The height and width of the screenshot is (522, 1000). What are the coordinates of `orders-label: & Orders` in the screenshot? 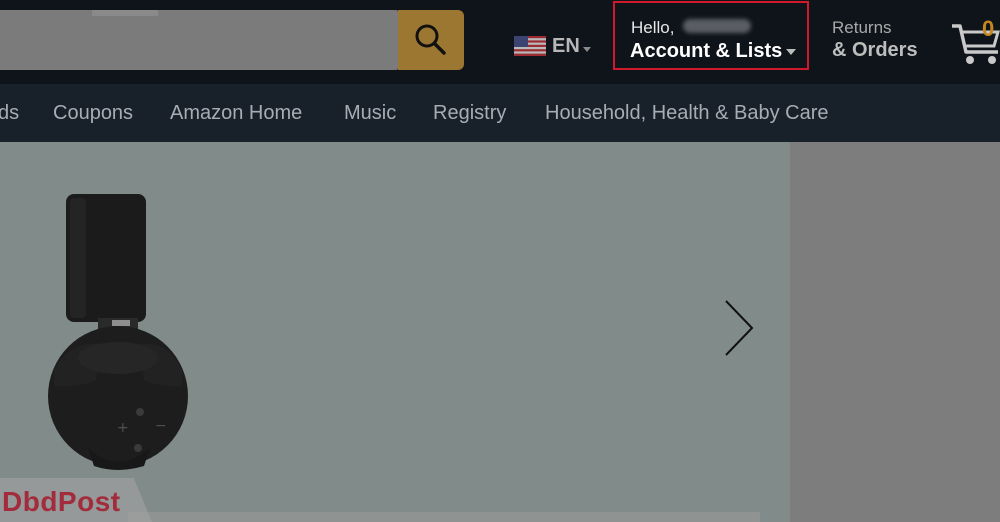 It's located at (875, 50).